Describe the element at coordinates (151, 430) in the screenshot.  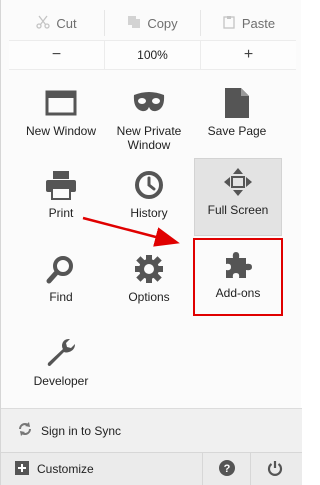
I see `sign-in-sync-button: Sign in to Sync` at that location.